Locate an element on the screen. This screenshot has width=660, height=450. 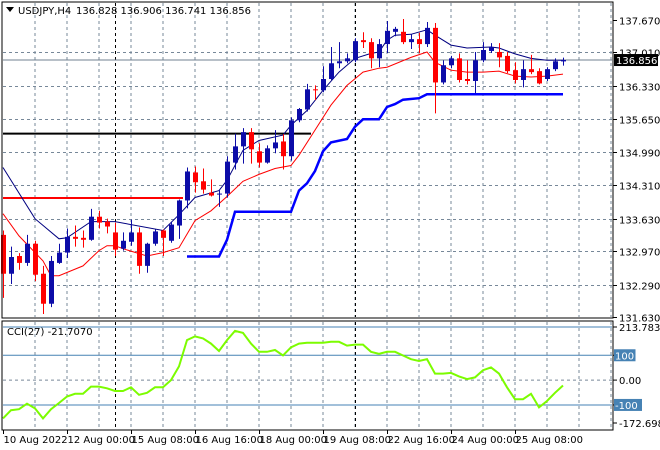
price-tick-label: 135.650 is located at coordinates (639, 121).